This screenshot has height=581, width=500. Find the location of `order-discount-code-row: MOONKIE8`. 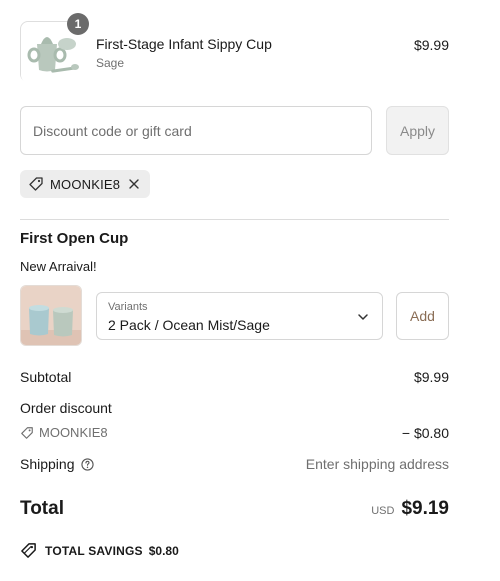

order-discount-code-row: MOONKIE8 is located at coordinates (64, 432).